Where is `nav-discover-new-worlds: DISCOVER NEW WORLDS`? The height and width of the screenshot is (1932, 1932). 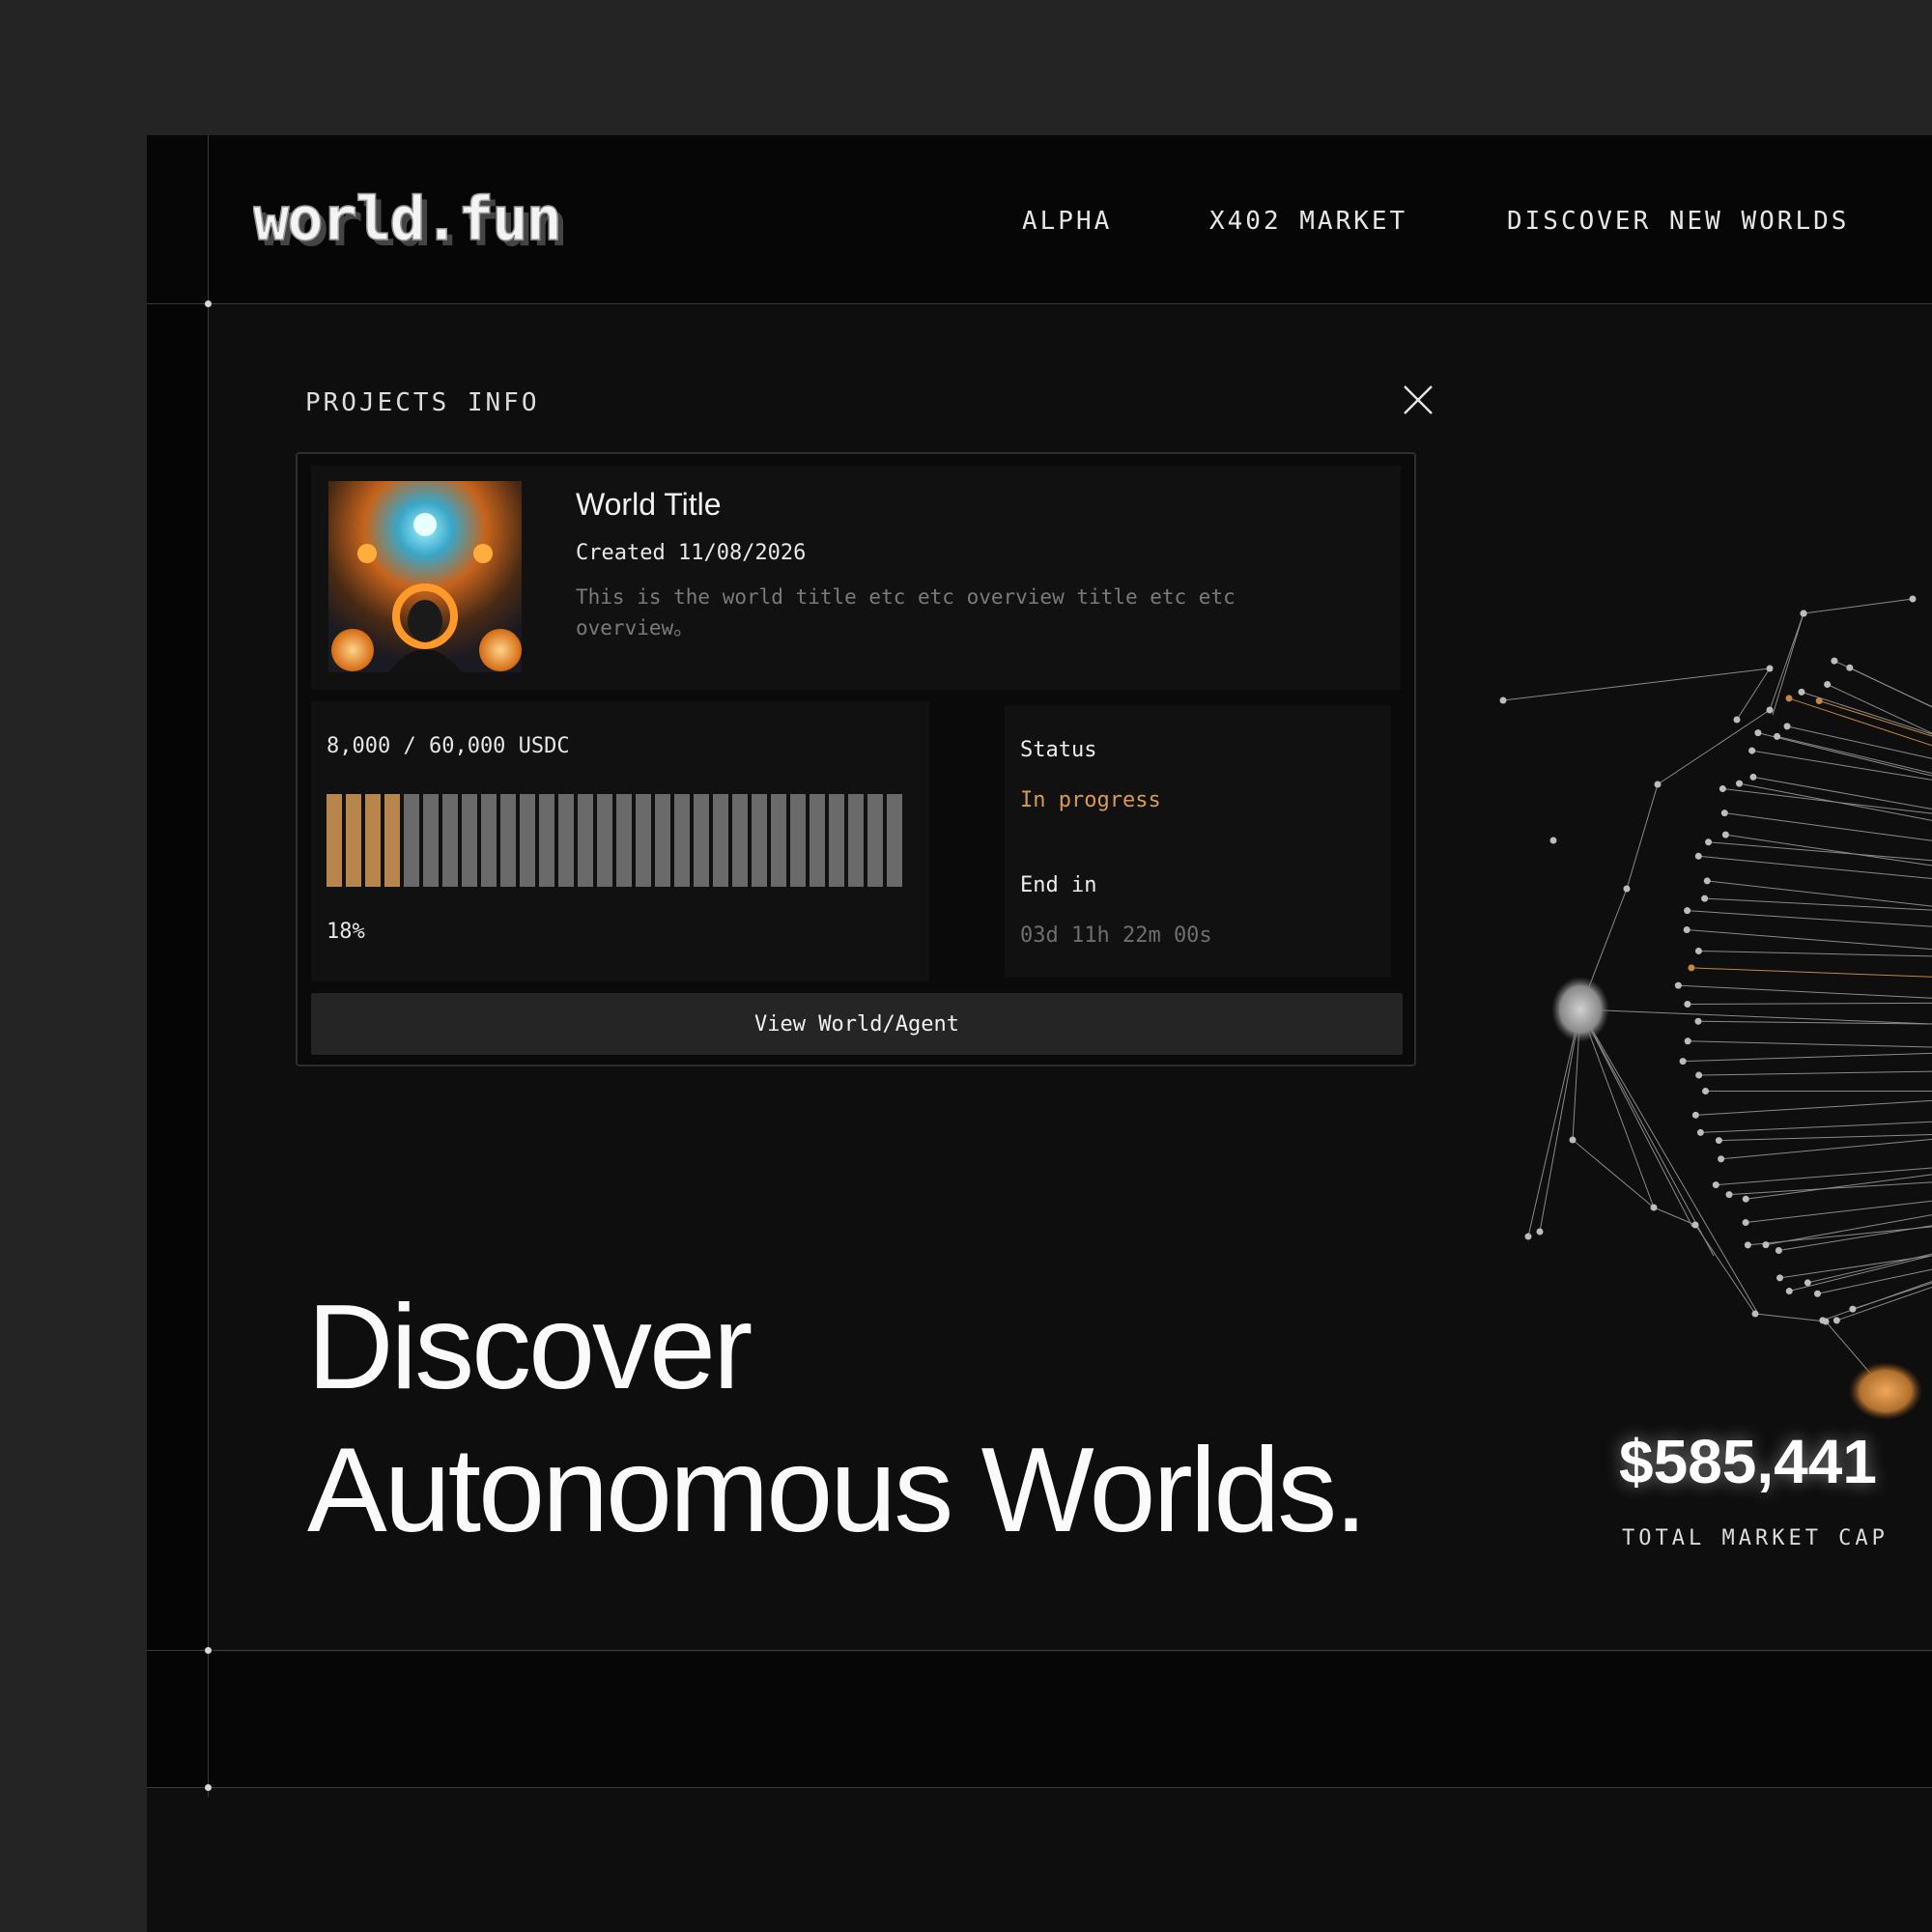 nav-discover-new-worlds: DISCOVER NEW WORLDS is located at coordinates (1678, 221).